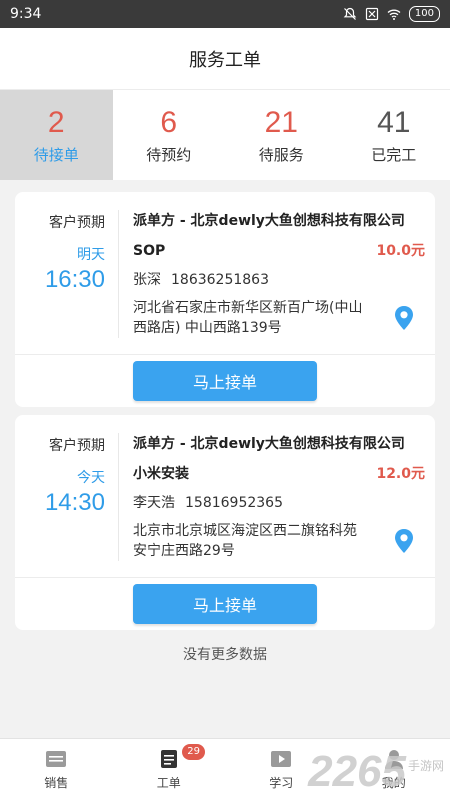 This screenshot has height=800, width=450. Describe the element at coordinates (56, 783) in the screenshot. I see `nav-label: 销售` at that location.